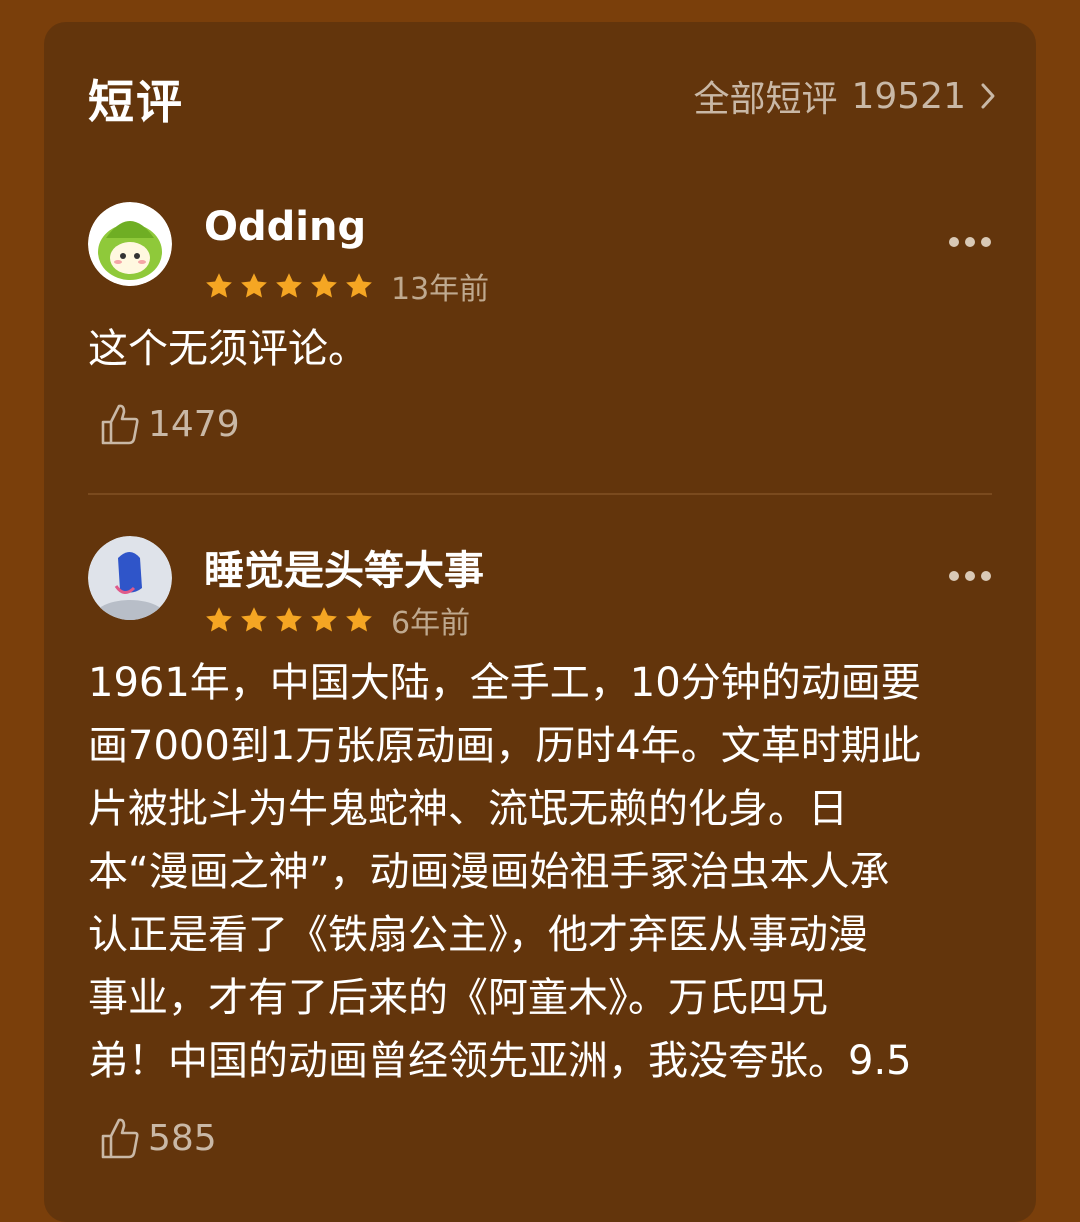 Image resolution: width=1080 pixels, height=1222 pixels. I want to click on section-title: 短评, so click(136, 102).